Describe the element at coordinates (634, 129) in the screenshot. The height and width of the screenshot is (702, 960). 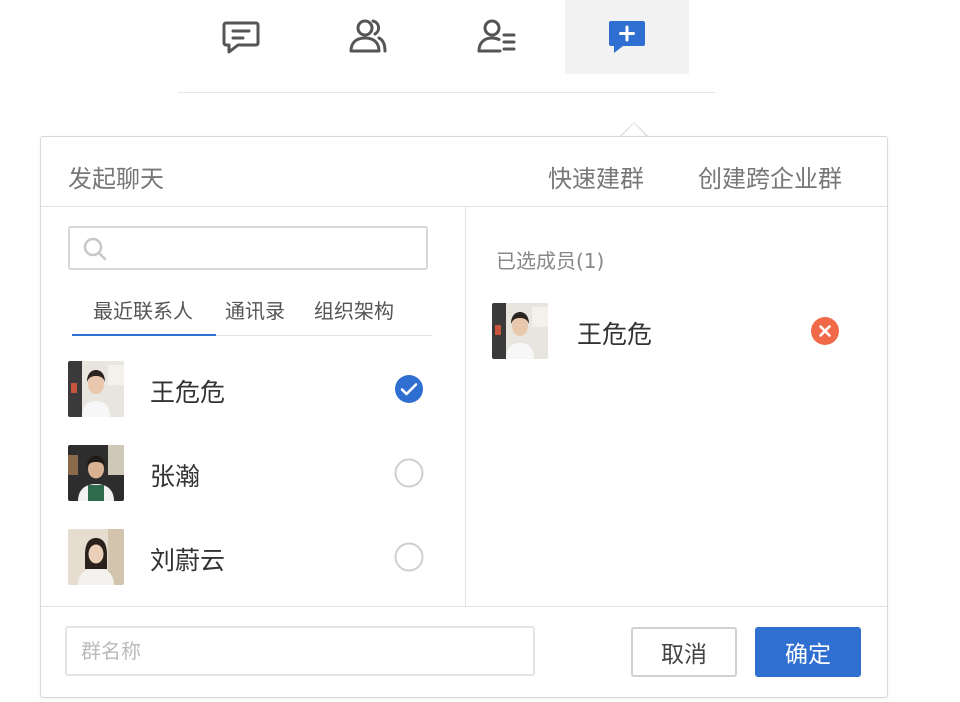
I see `popup-arrow` at that location.